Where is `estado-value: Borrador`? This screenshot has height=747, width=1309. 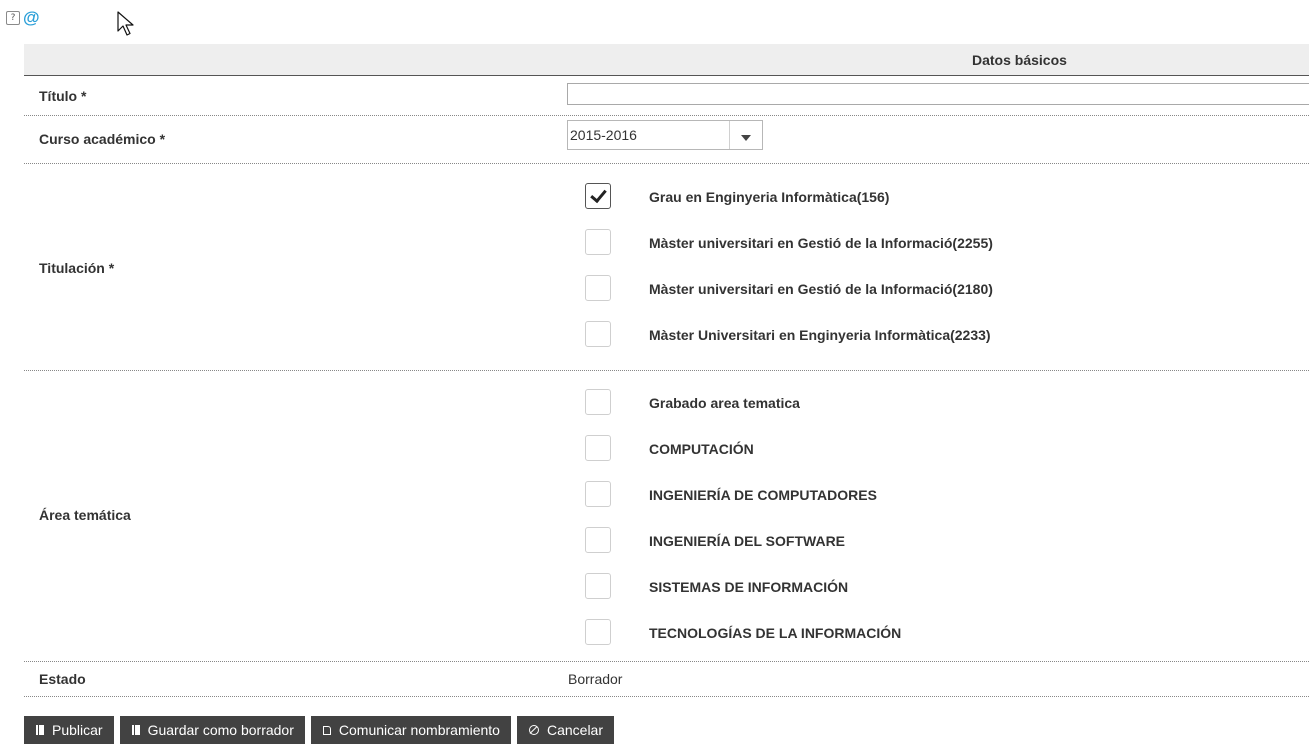
estado-value: Borrador is located at coordinates (595, 679).